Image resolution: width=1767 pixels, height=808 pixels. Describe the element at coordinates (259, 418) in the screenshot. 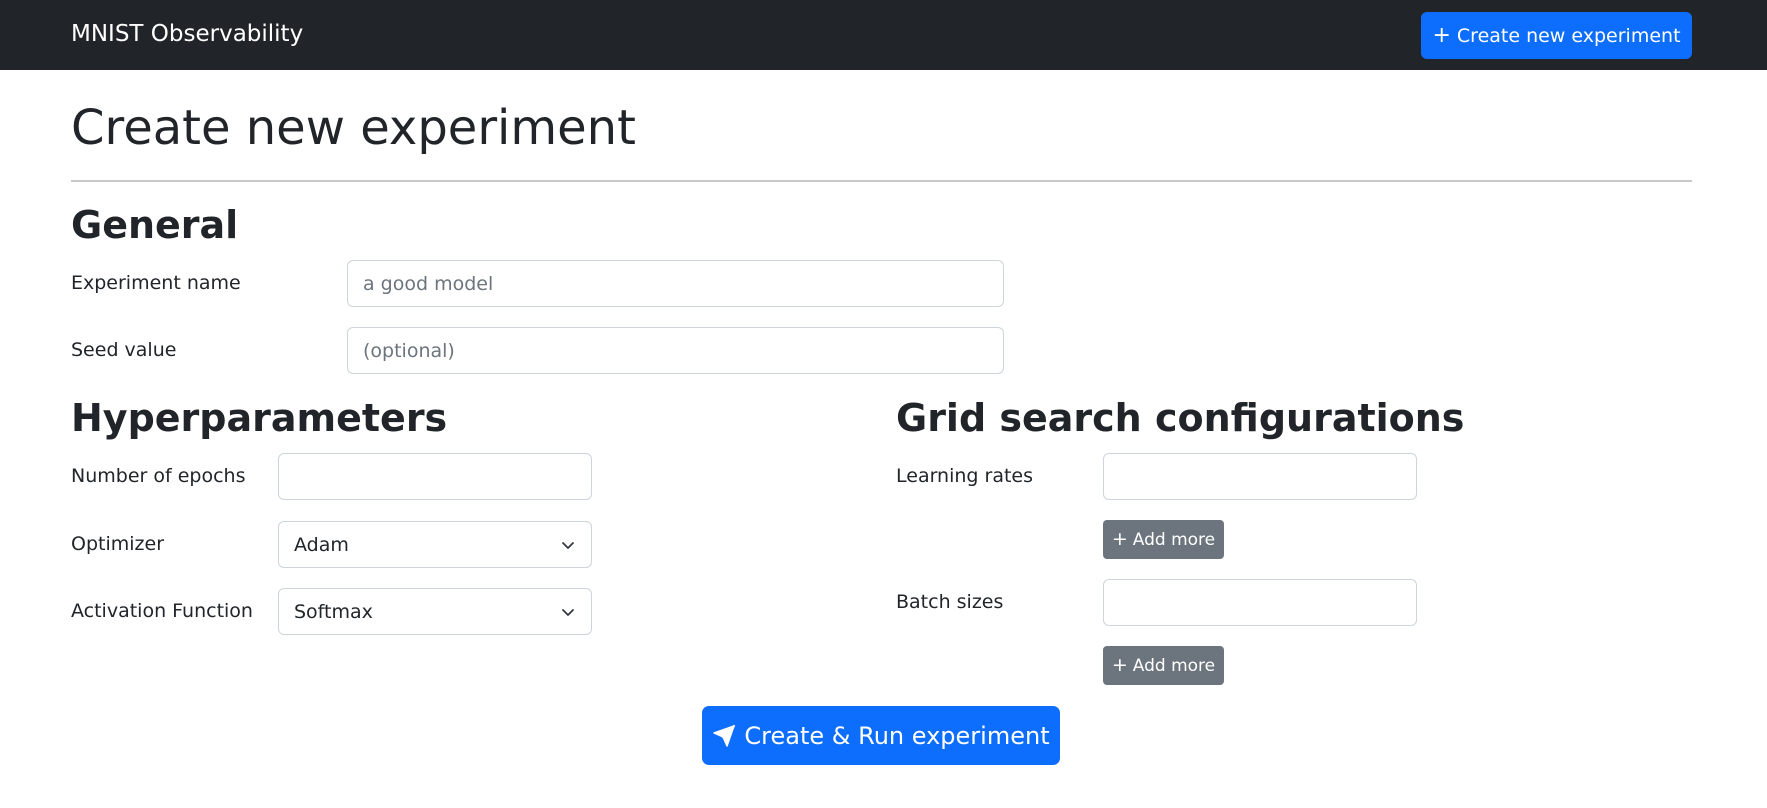

I see `section-title-hyperparameters: Hyperparameters` at that location.